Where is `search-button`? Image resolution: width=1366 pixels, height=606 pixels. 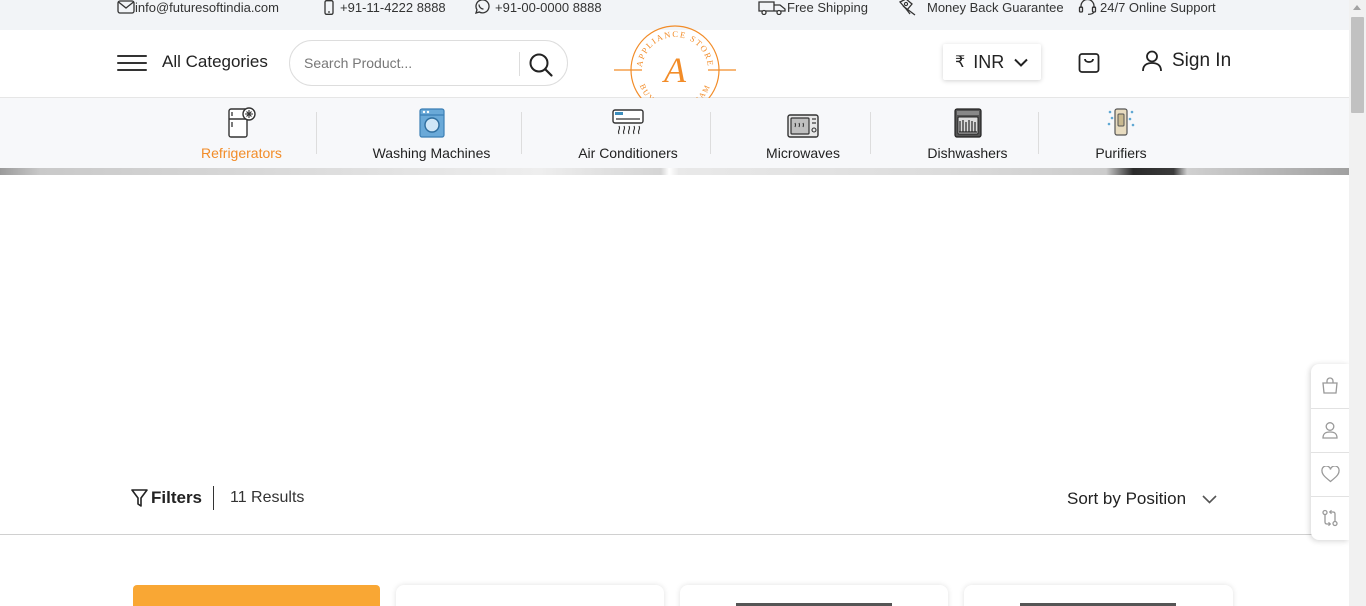 search-button is located at coordinates (541, 65).